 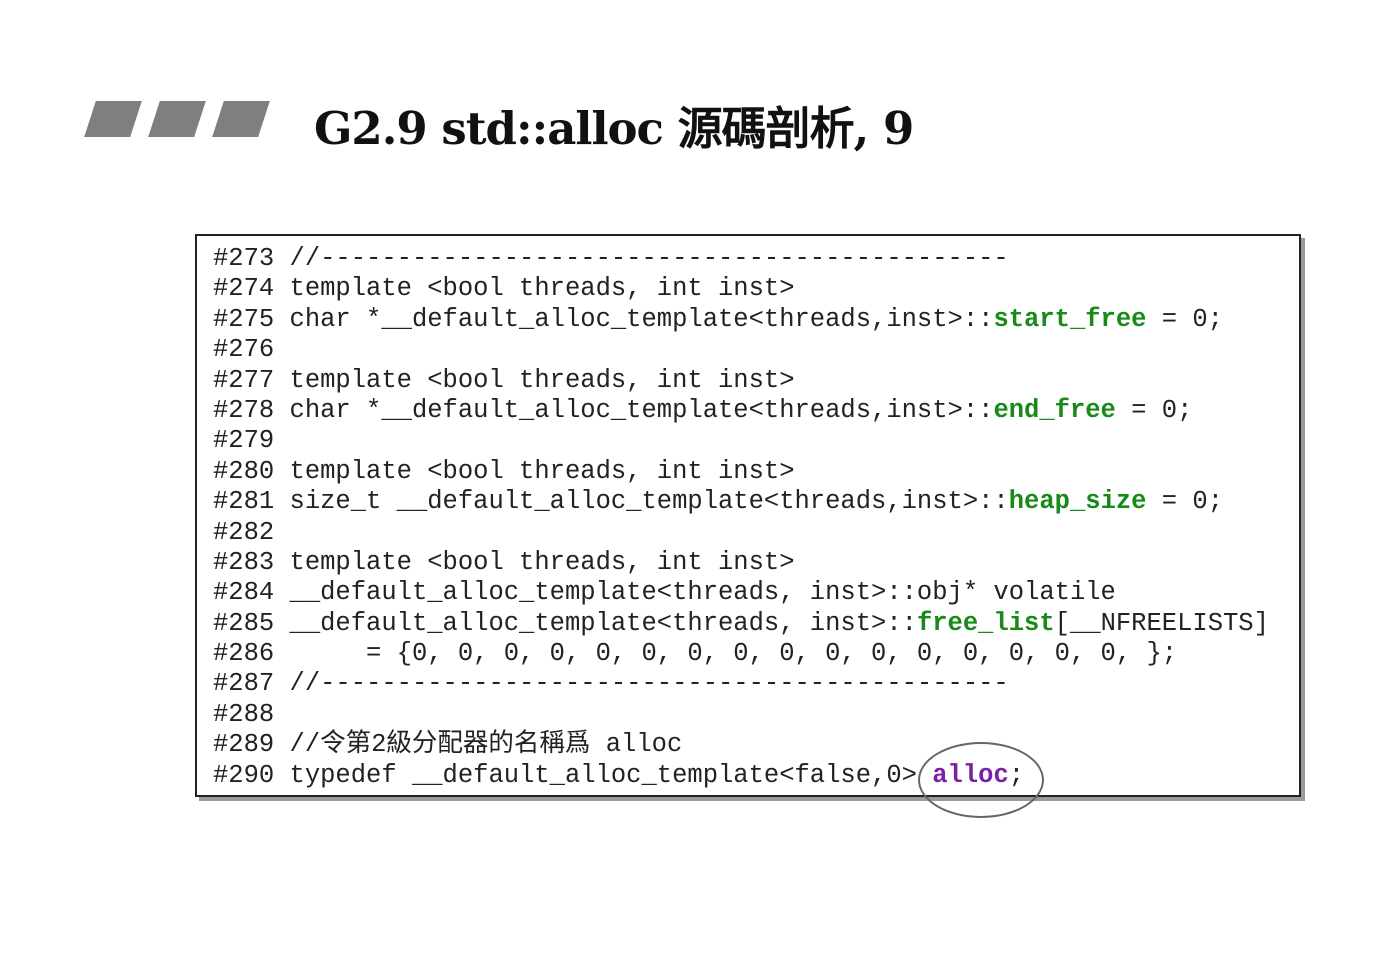 I want to click on line-number: #274, so click(x=244, y=289).